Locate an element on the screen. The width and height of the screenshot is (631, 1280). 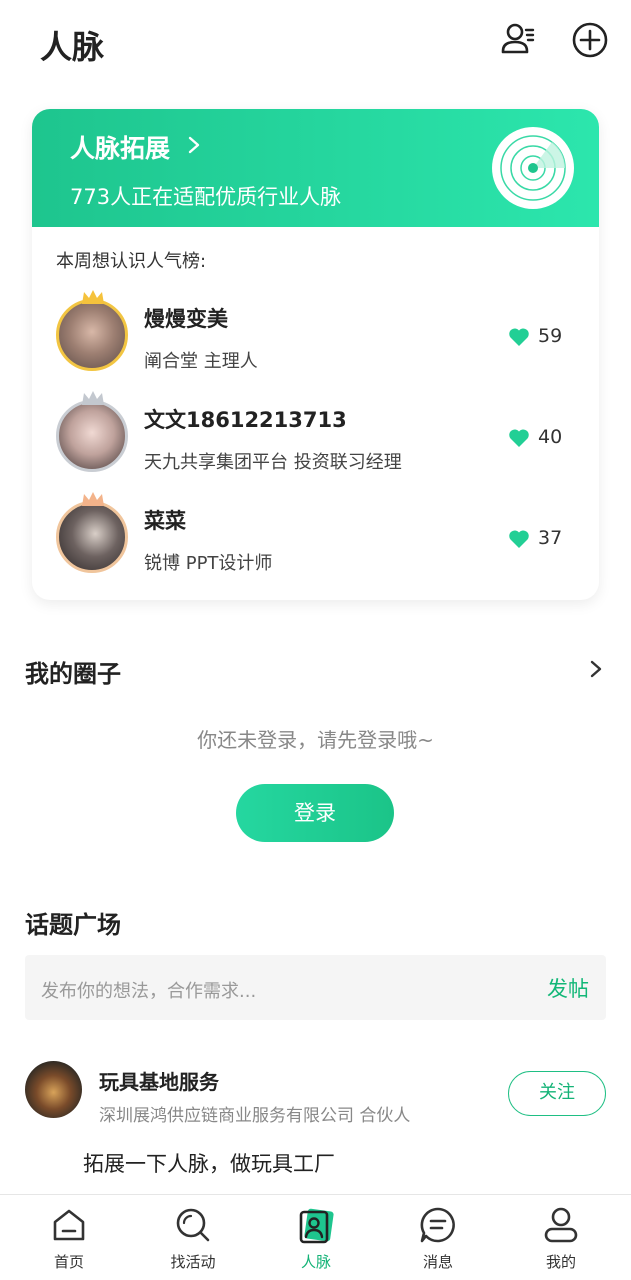
ranking-desc: 锐博 PPT设计师 is located at coordinates (208, 563).